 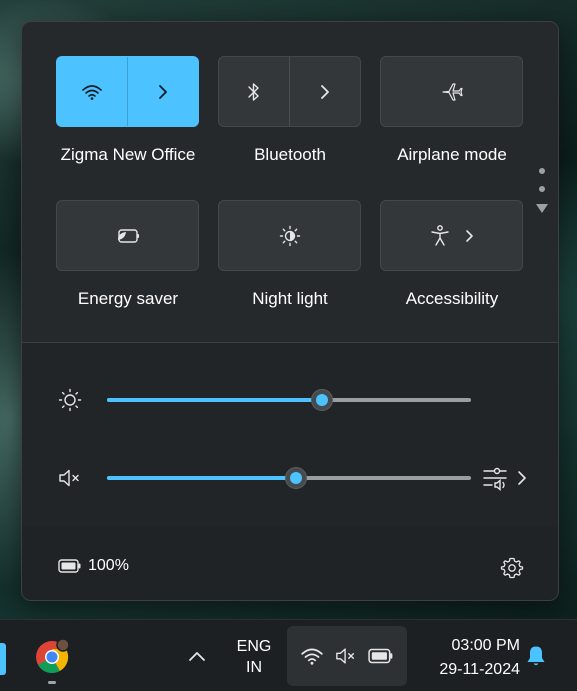 I want to click on clock-date: 29-11-2024, so click(x=479, y=669).